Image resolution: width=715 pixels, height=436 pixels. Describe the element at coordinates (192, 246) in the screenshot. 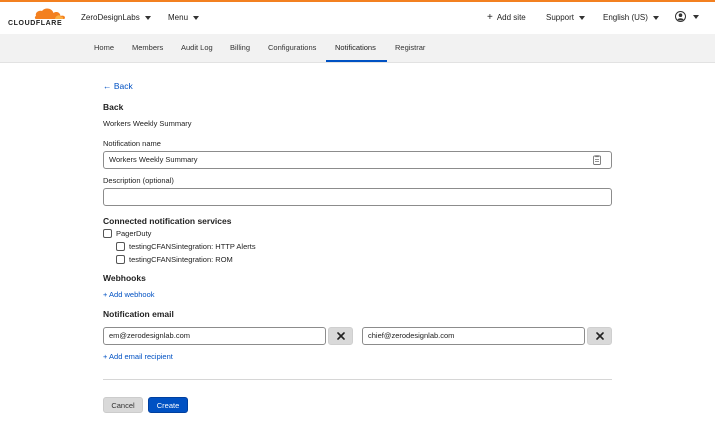

I see `http-alerts-label: testingCFANSintegration: HTTP Alerts` at that location.